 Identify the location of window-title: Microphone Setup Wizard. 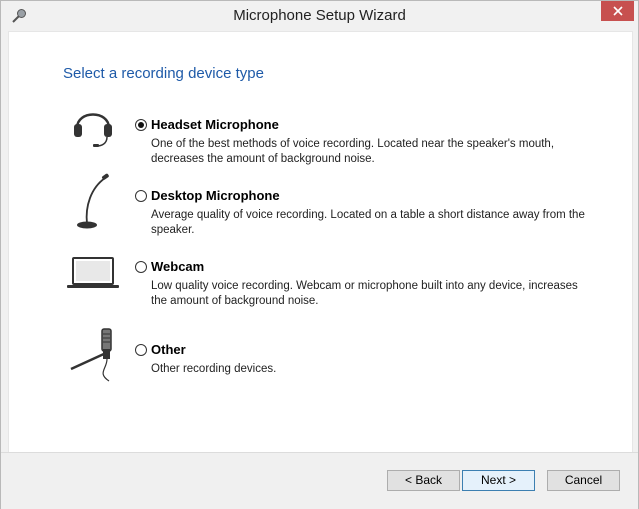
(319, 15).